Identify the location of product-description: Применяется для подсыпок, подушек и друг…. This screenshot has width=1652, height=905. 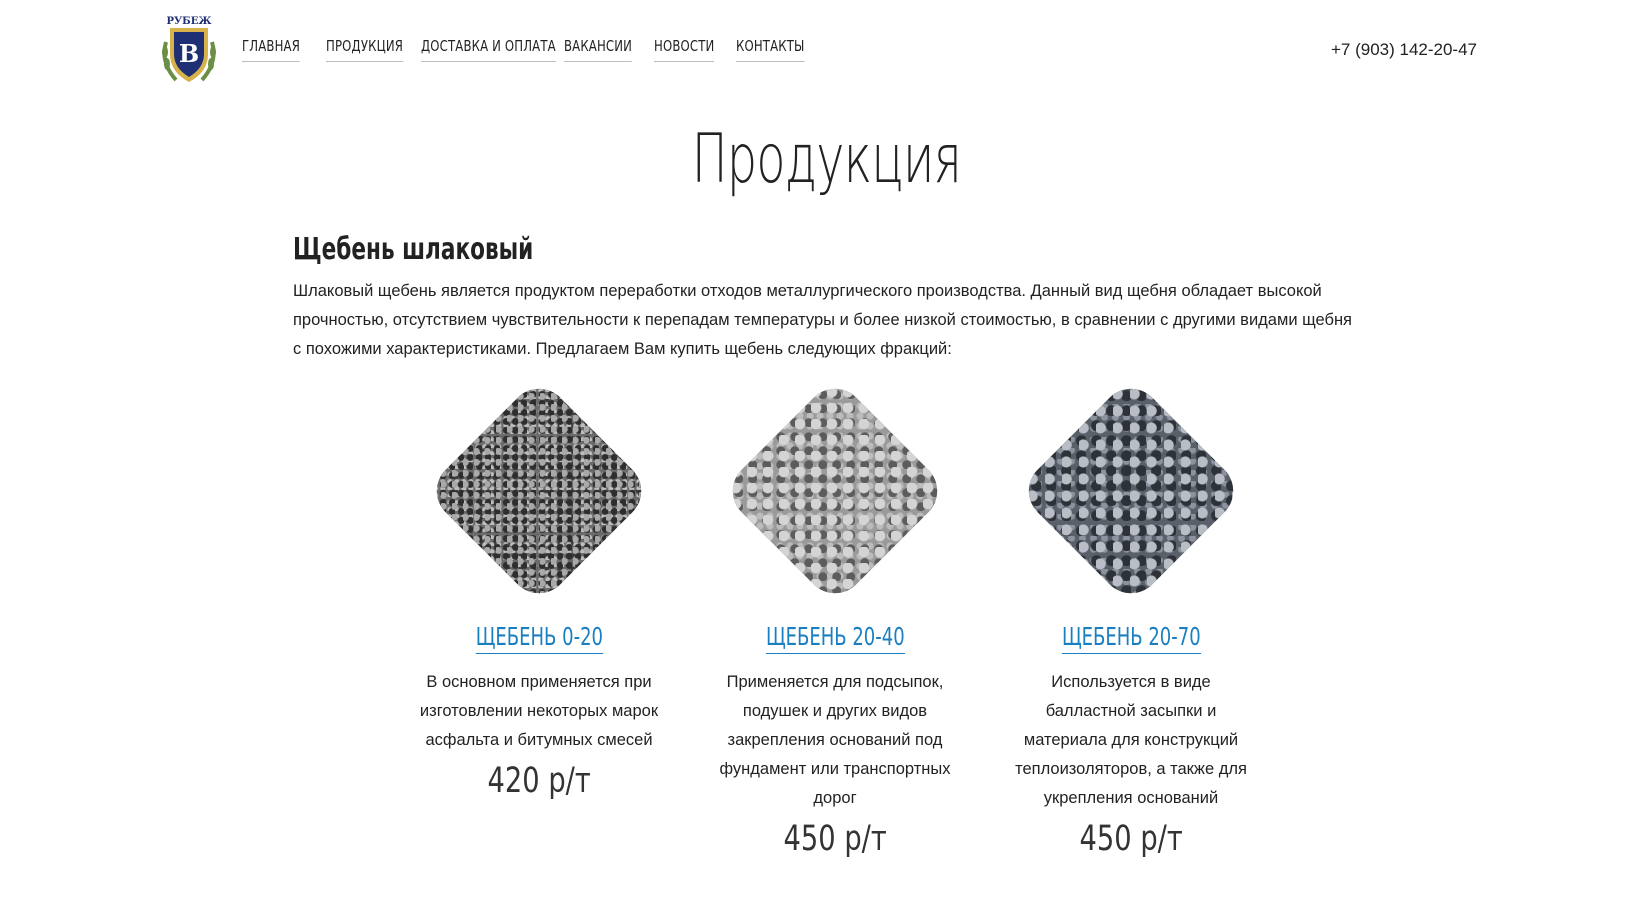
(835, 740).